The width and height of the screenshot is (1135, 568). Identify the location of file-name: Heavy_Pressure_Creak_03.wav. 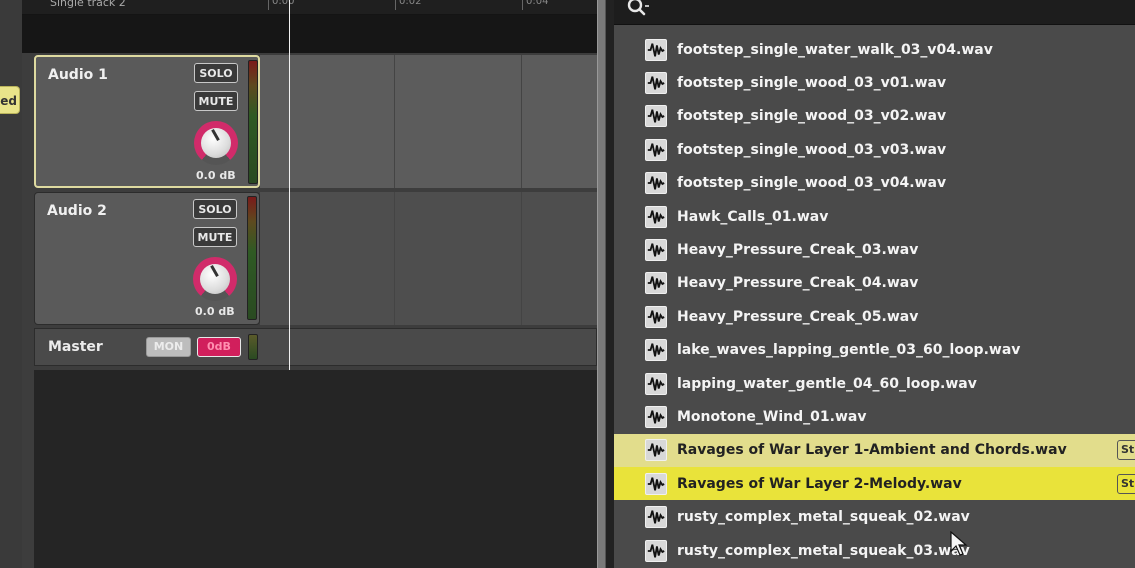
(798, 250).